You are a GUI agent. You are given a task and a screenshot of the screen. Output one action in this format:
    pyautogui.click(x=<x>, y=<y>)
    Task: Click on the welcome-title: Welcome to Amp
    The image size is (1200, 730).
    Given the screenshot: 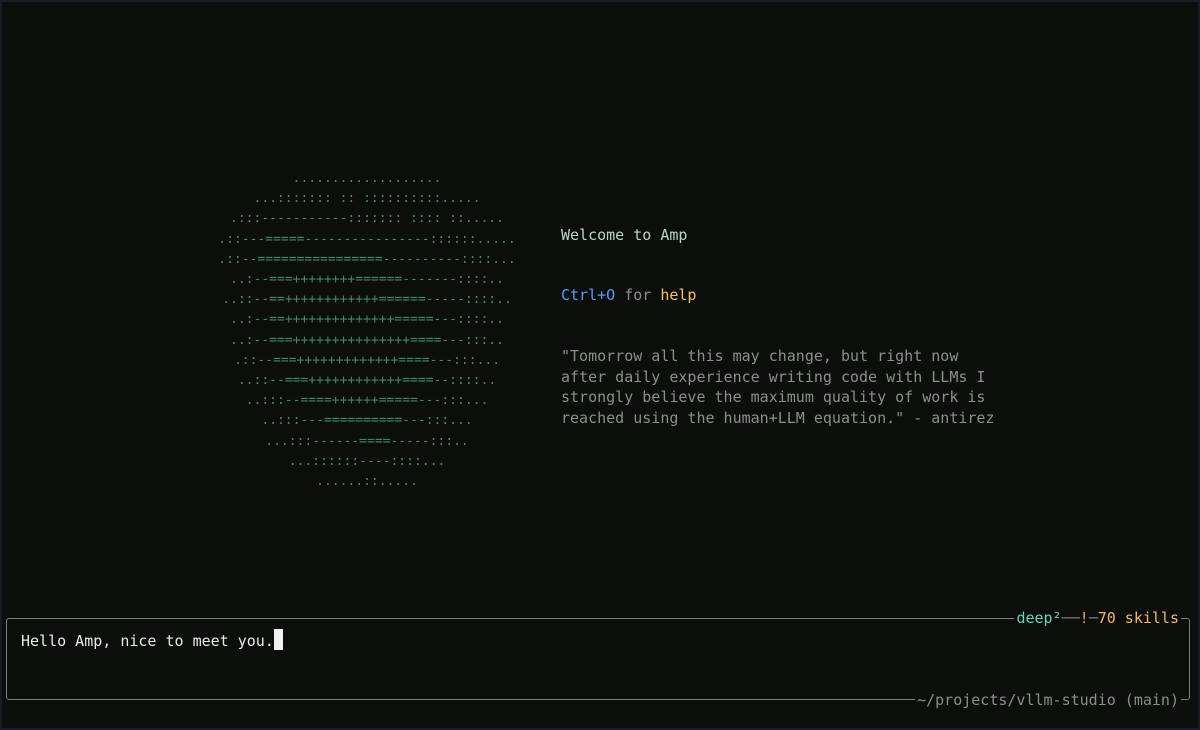 What is the action you would take?
    pyautogui.click(x=624, y=235)
    